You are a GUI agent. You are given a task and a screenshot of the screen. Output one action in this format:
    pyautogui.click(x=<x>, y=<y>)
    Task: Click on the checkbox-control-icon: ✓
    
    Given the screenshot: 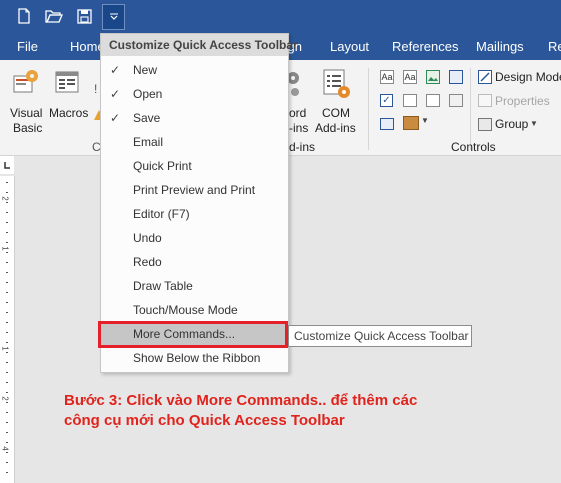 What is the action you would take?
    pyautogui.click(x=386, y=100)
    